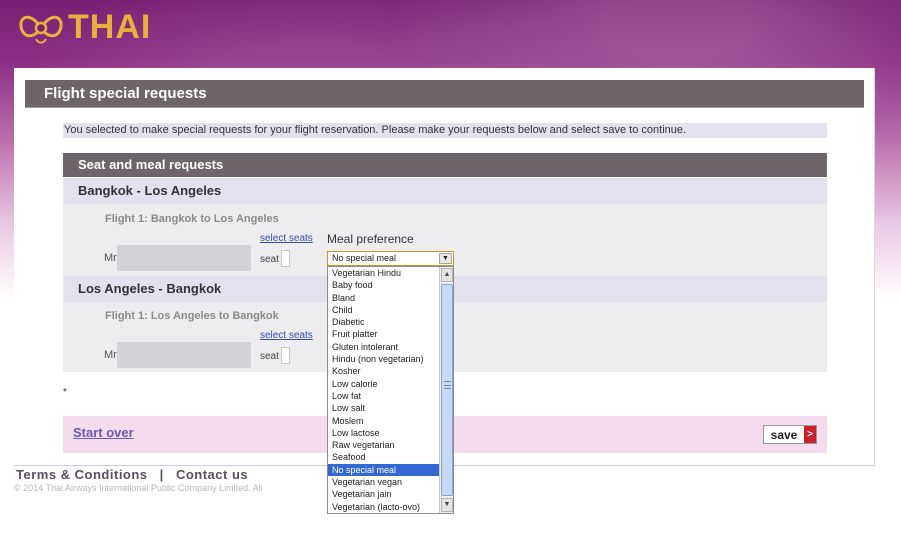 The image size is (901, 557). What do you see at coordinates (65, 392) in the screenshot?
I see `footnote-asterisk: *` at bounding box center [65, 392].